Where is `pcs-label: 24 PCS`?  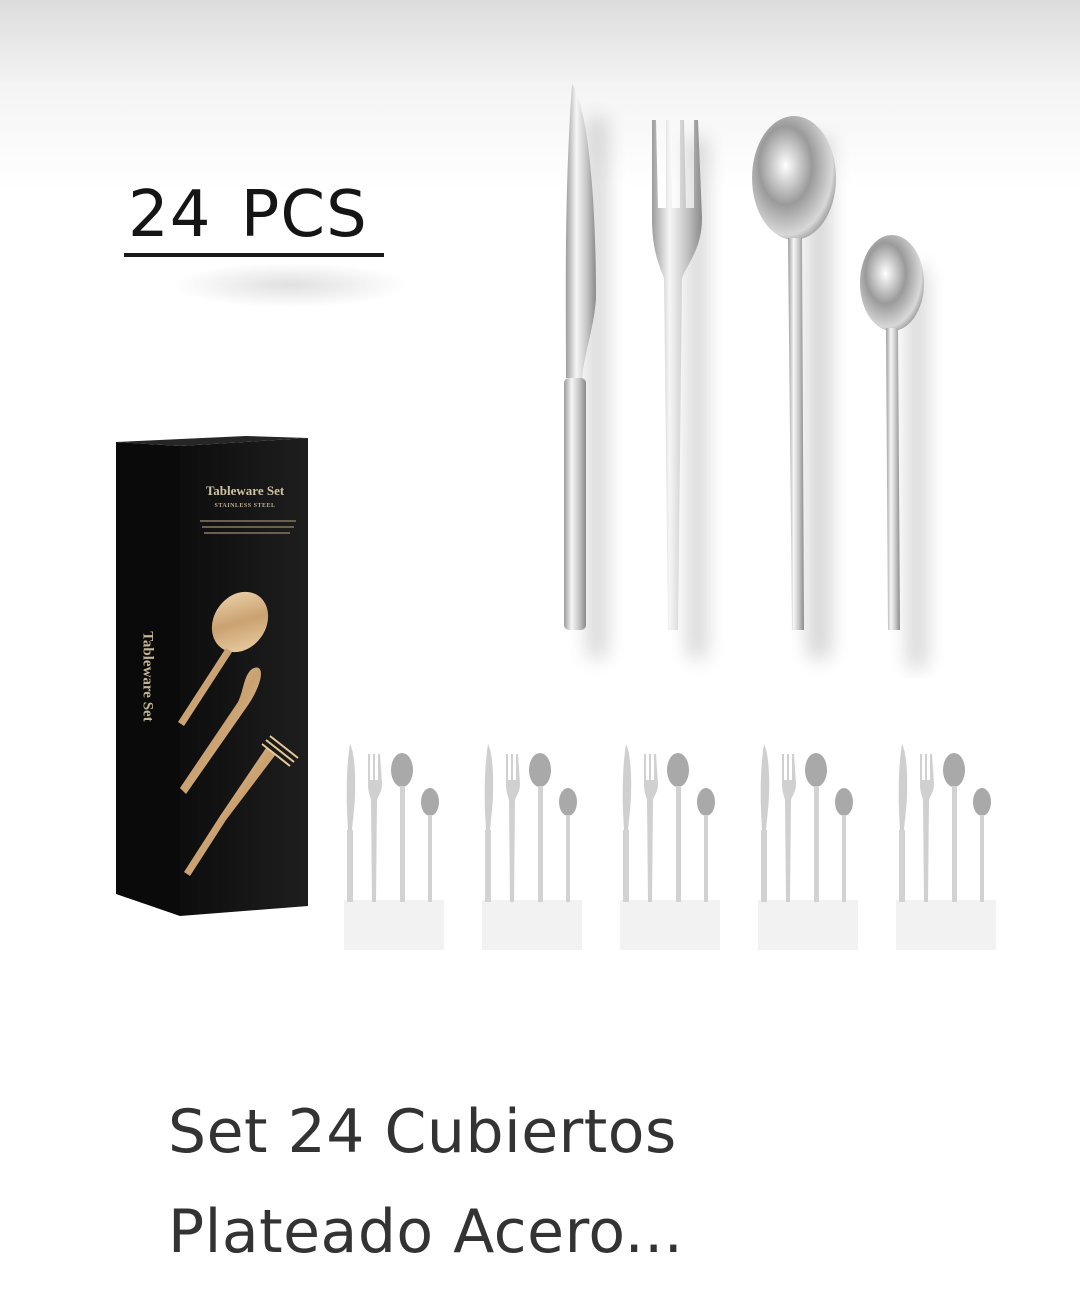
pcs-label: 24 PCS is located at coordinates (248, 215).